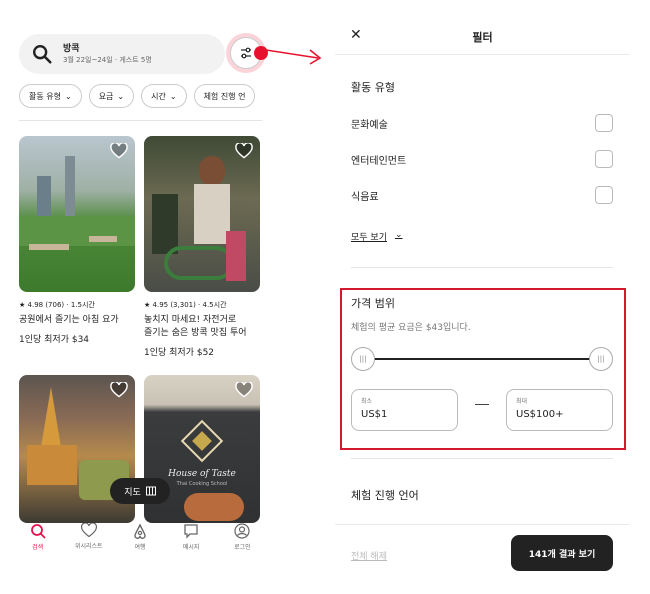  I want to click on price-slider-min-handle: |||, so click(363, 359).